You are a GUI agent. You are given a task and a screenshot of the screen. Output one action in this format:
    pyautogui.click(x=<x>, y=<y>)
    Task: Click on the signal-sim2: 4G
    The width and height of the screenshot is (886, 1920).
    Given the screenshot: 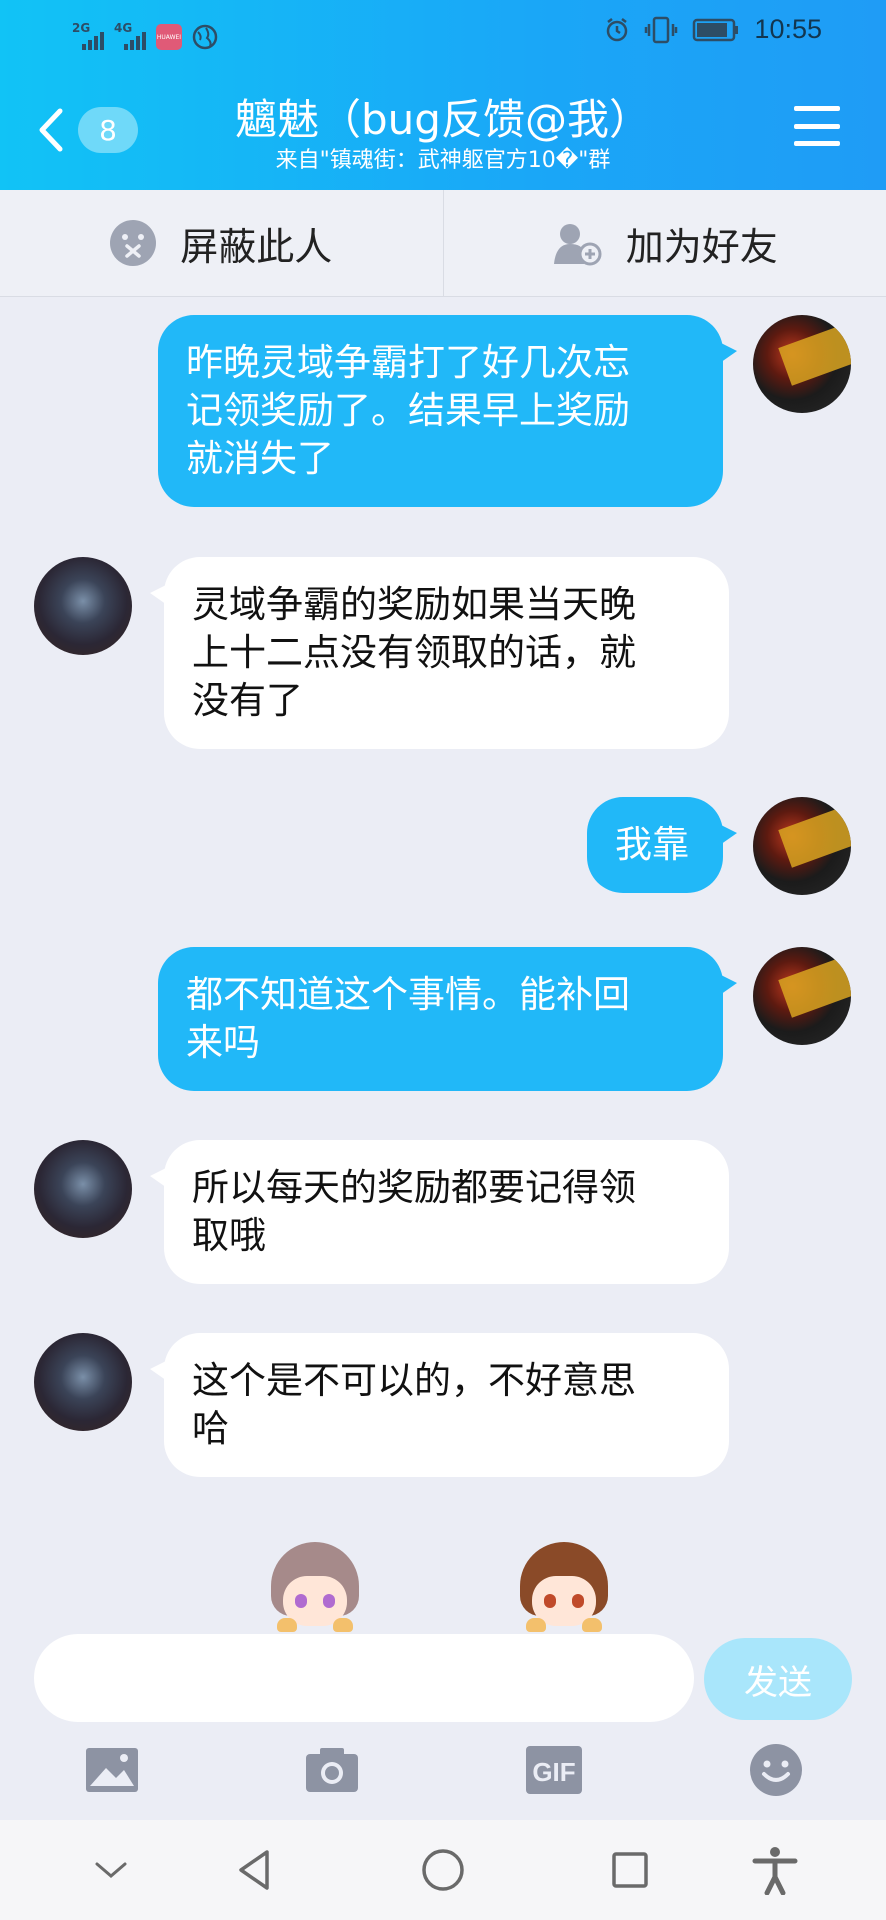 What is the action you would take?
    pyautogui.click(x=130, y=36)
    